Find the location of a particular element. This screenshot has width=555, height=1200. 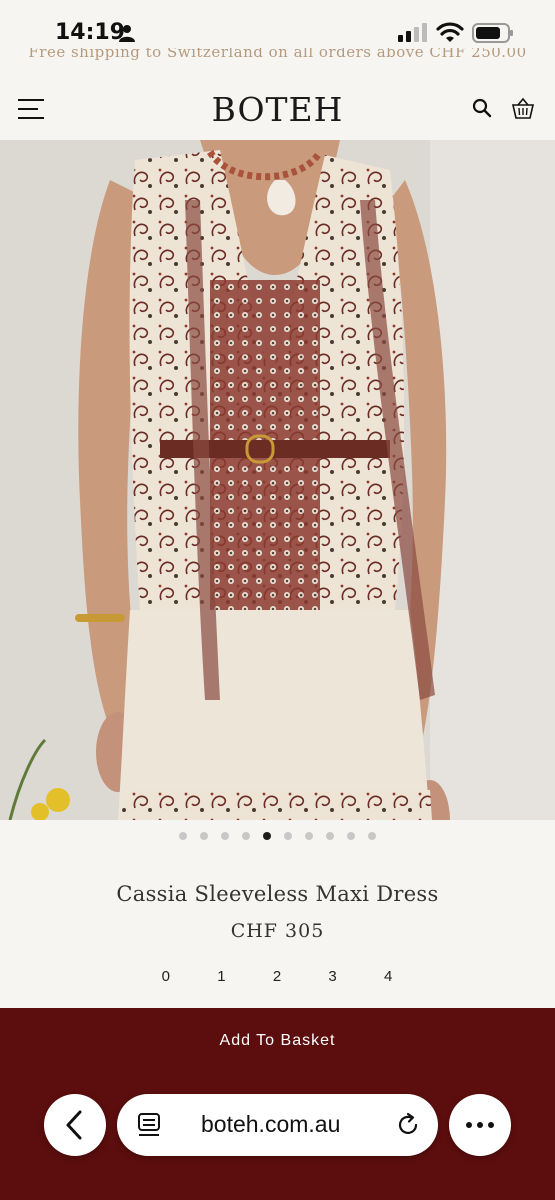

back-icon is located at coordinates (74, 1125).